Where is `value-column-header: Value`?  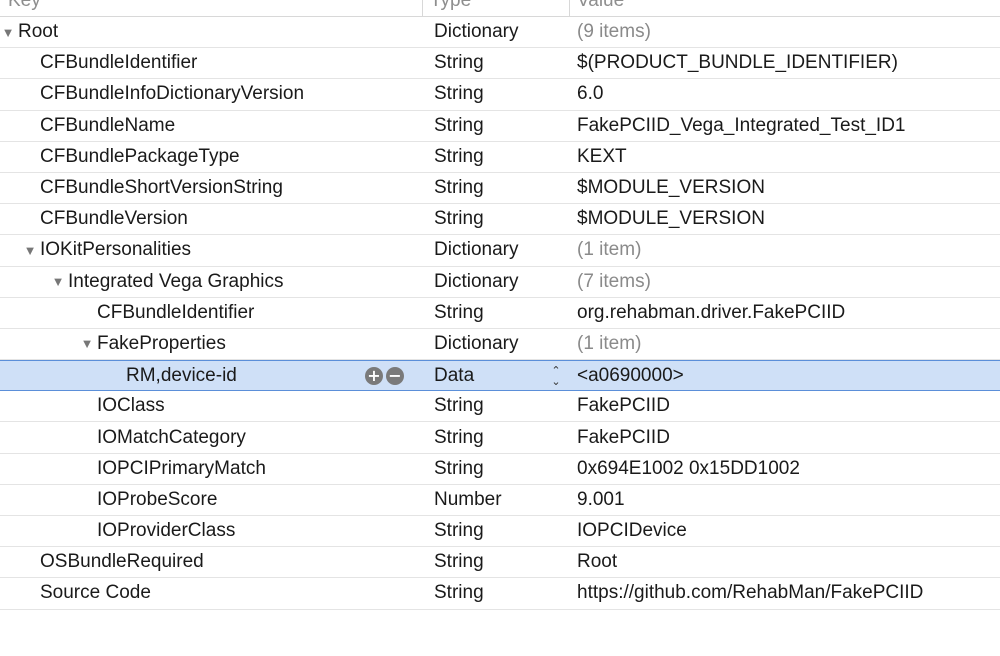 value-column-header: Value is located at coordinates (600, 6).